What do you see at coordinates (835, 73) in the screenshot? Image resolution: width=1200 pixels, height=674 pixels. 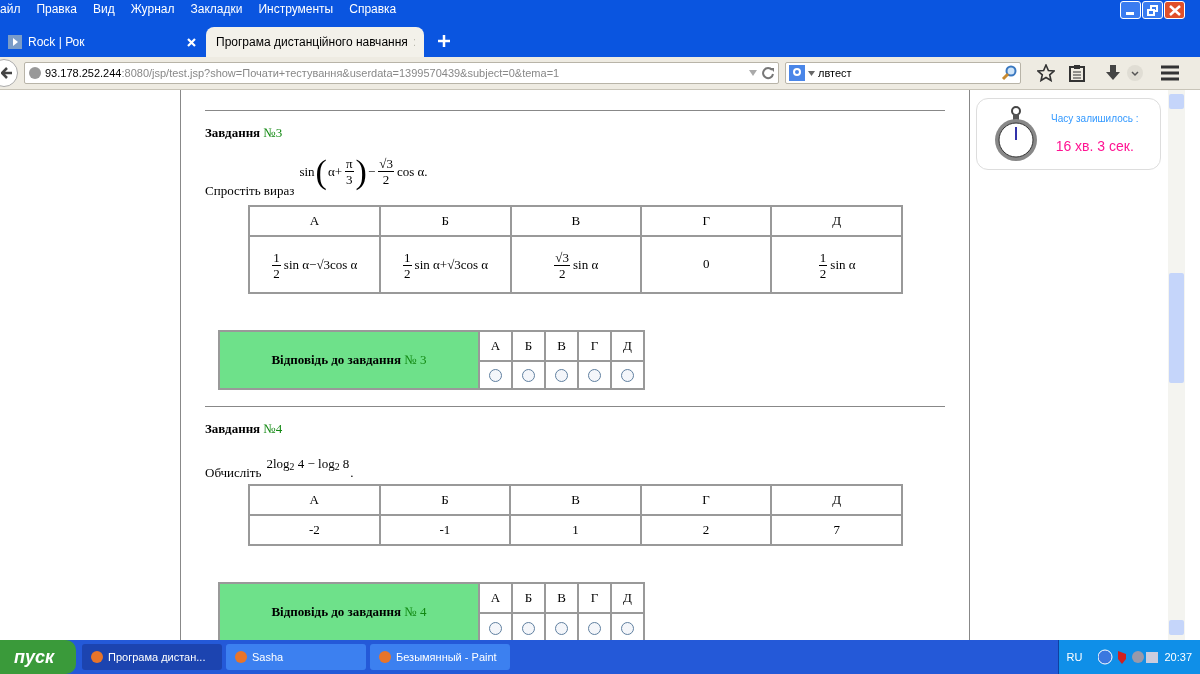 I see `search-text: лвтест` at bounding box center [835, 73].